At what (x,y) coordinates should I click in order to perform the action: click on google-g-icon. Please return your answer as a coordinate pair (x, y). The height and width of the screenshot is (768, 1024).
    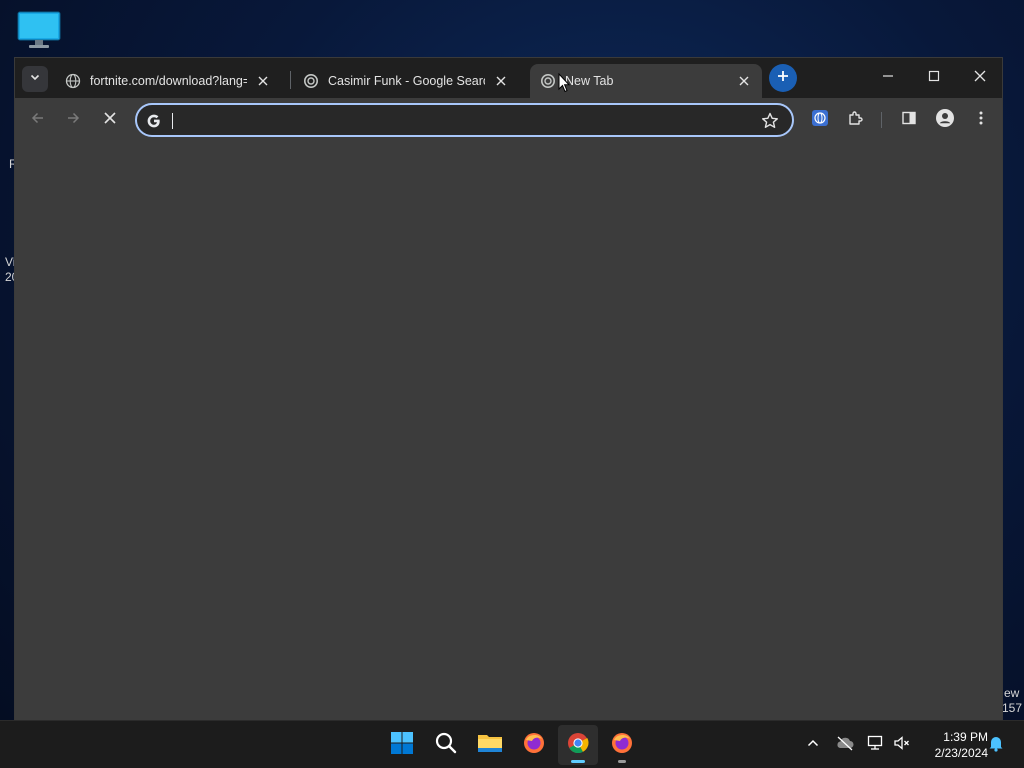
    Looking at the image, I should click on (154, 121).